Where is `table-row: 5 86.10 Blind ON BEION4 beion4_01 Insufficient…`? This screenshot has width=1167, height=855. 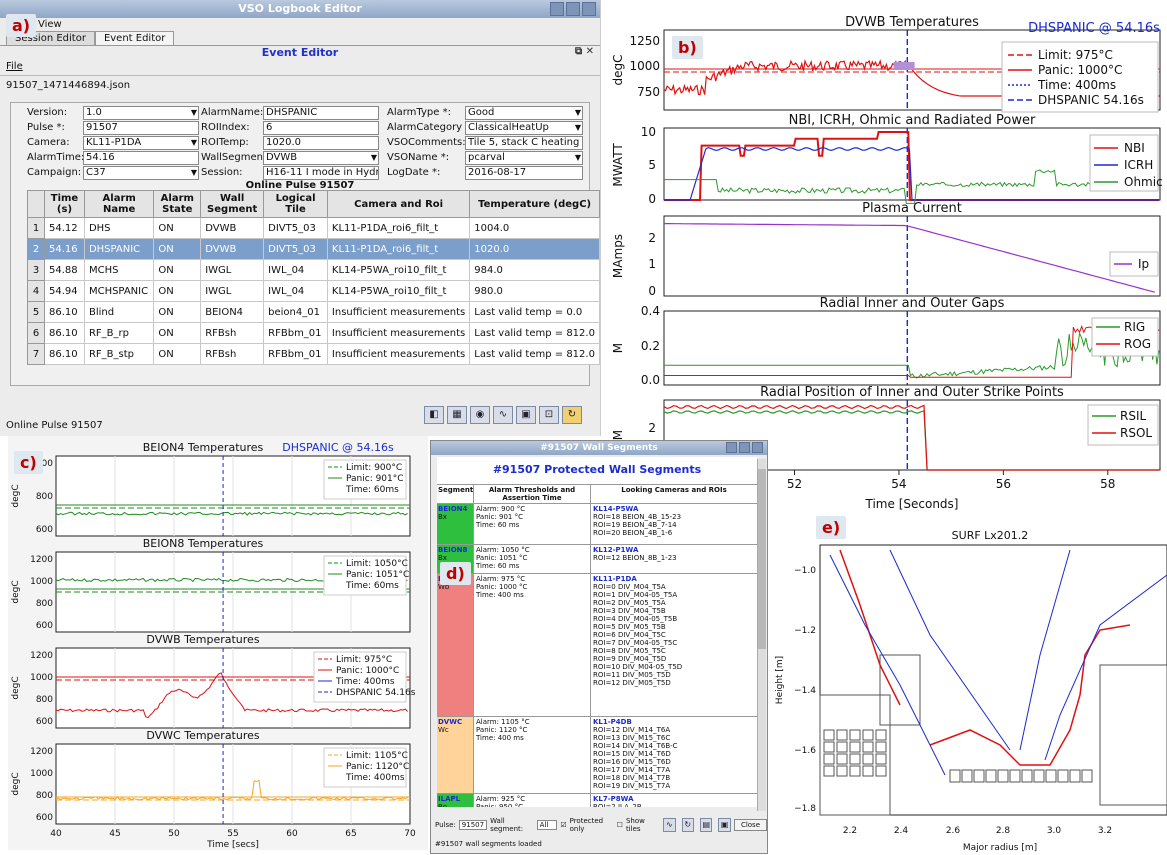
table-row: 5 86.10 Blind ON BEION4 beion4_01 Insufficient… is located at coordinates (313, 312).